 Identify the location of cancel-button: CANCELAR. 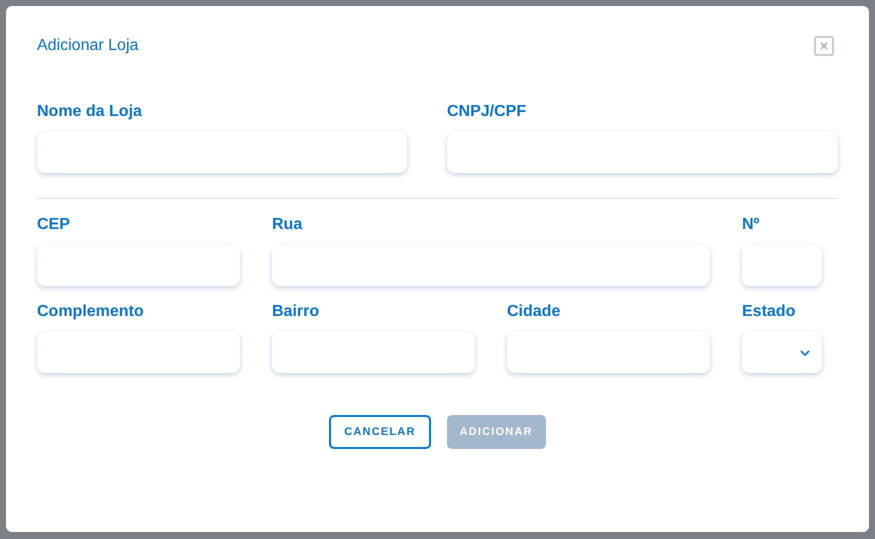
(380, 432).